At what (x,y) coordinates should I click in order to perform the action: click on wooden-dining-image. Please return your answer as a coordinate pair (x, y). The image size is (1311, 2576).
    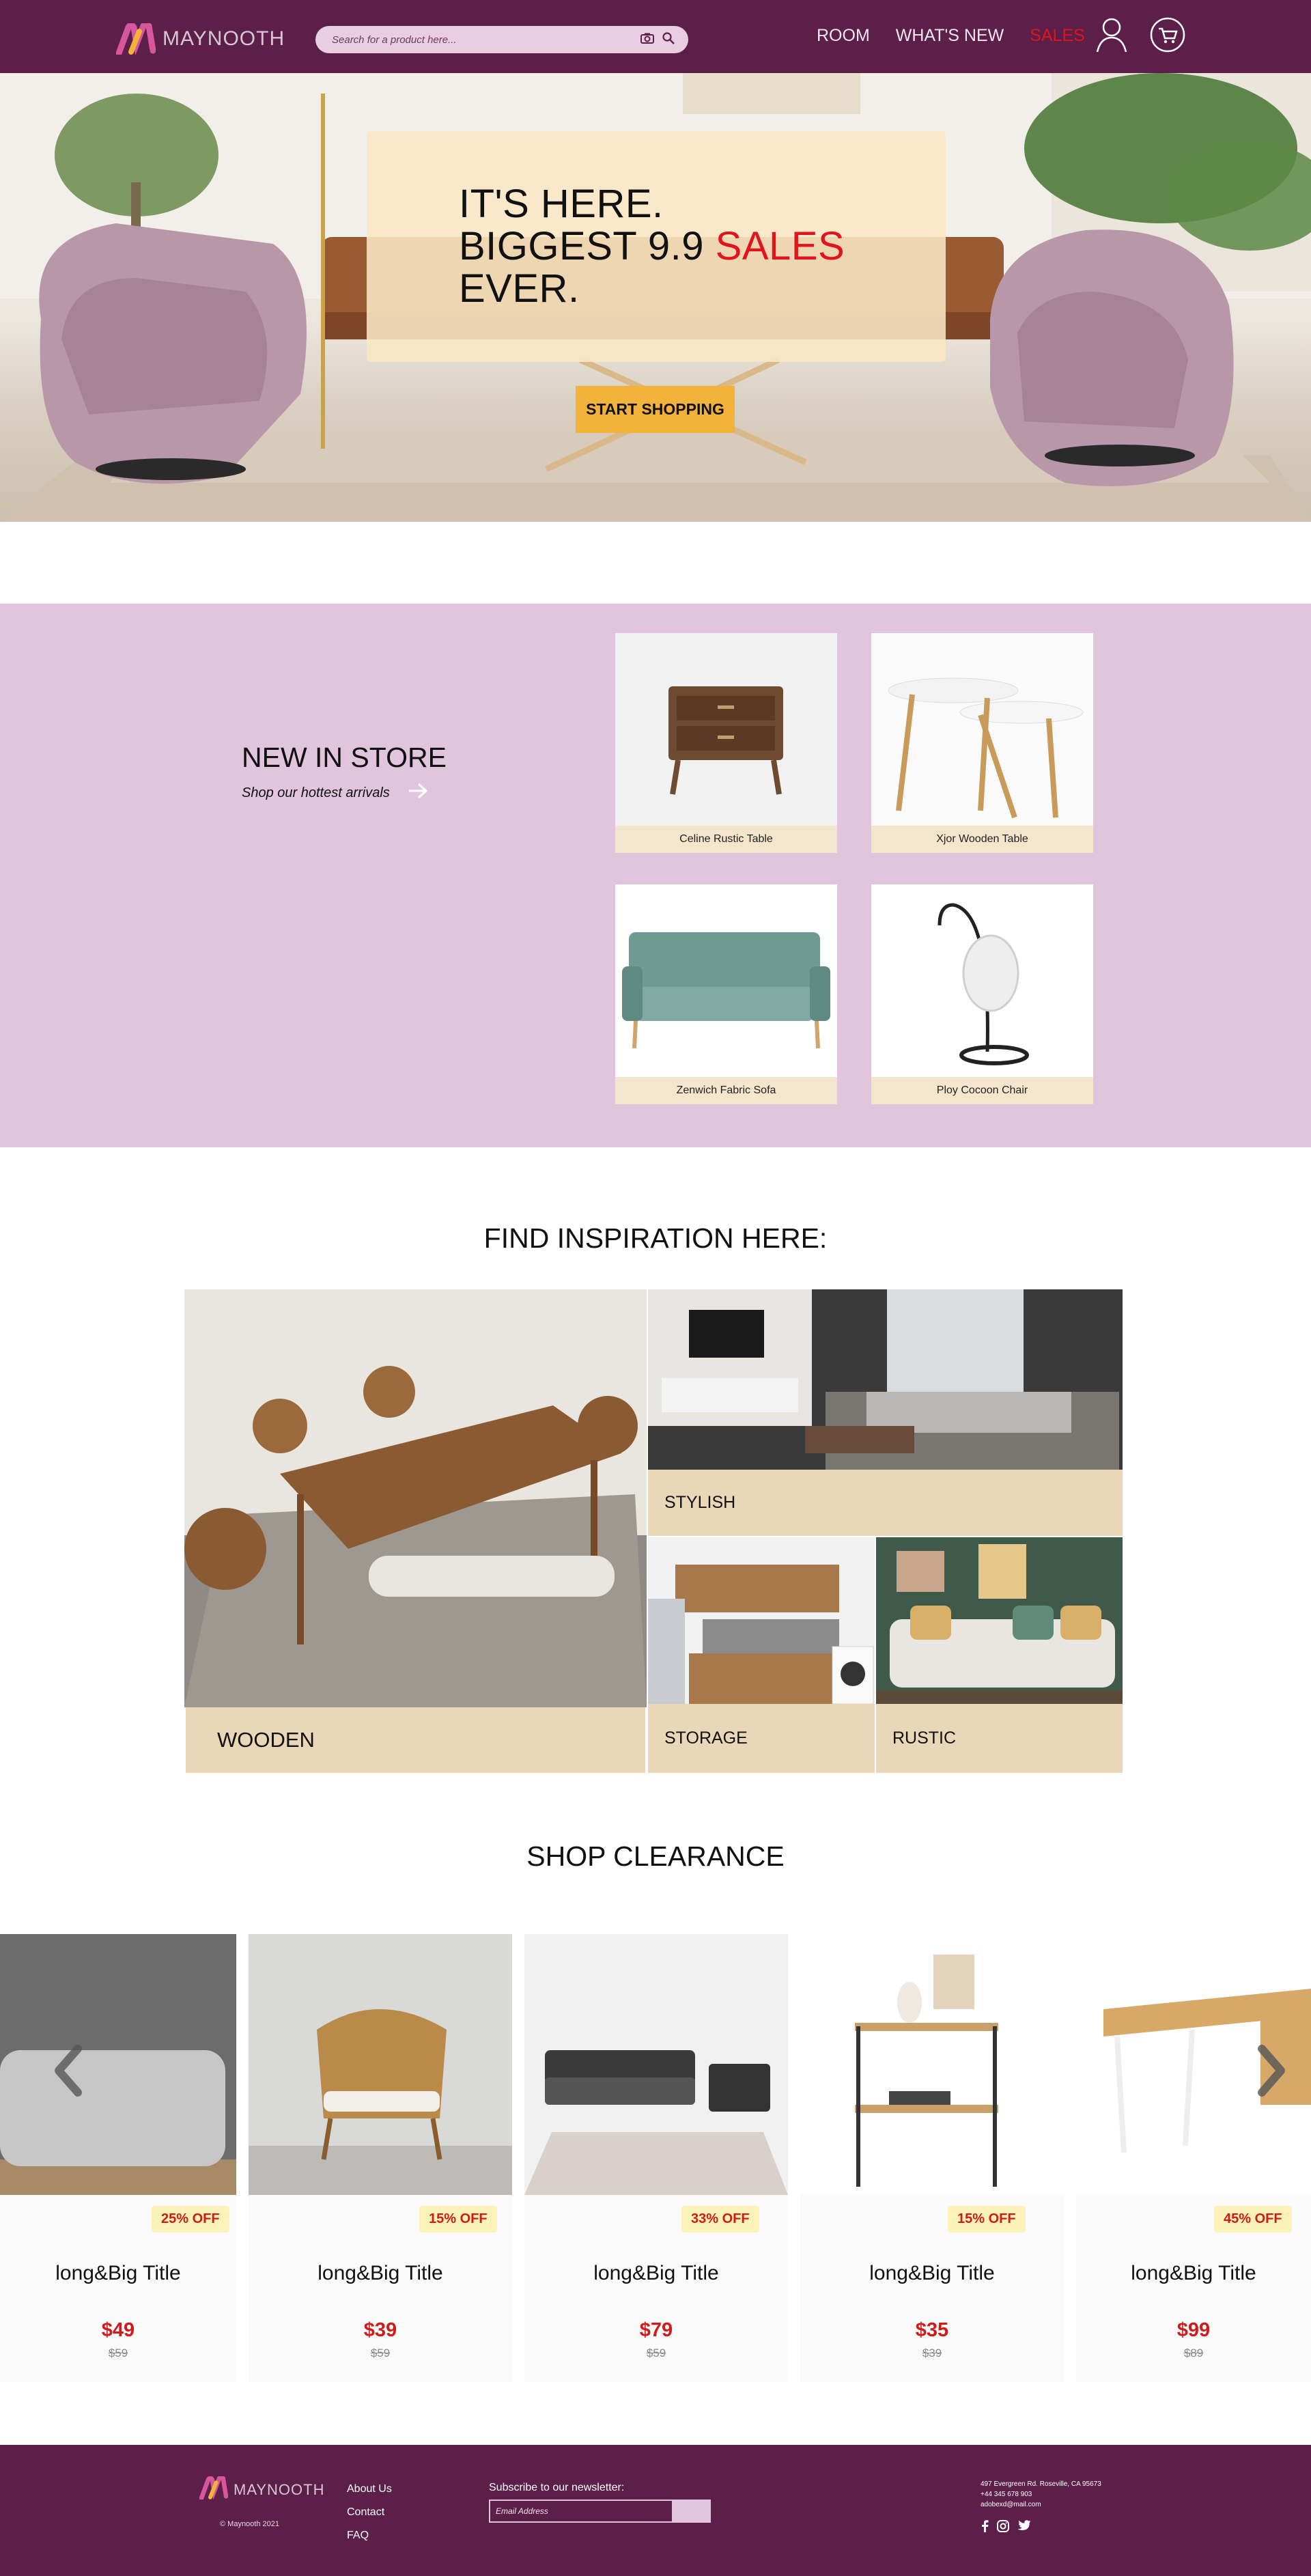
    Looking at the image, I should click on (415, 1498).